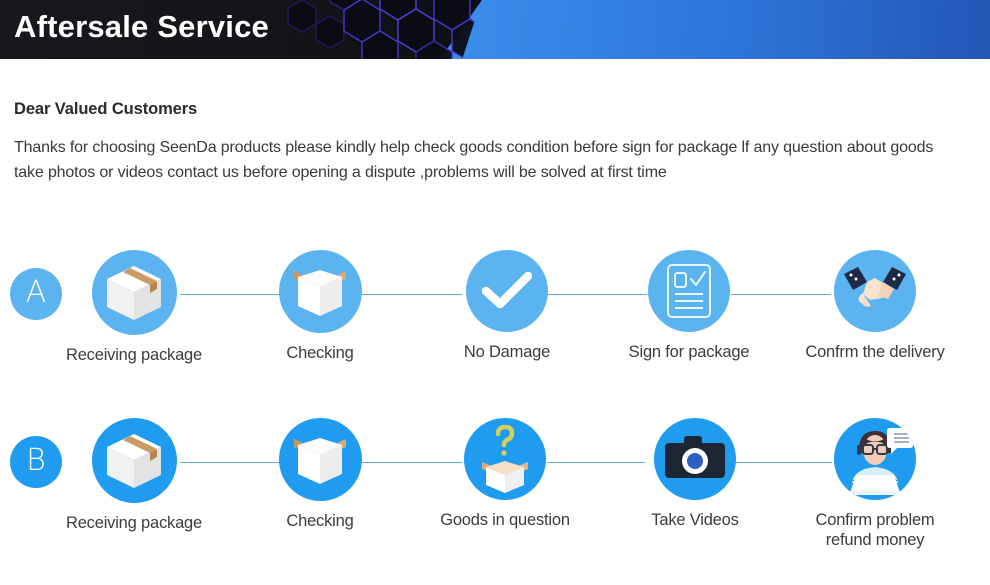 The width and height of the screenshot is (990, 585). I want to click on flow-step-label: Take Videos, so click(695, 520).